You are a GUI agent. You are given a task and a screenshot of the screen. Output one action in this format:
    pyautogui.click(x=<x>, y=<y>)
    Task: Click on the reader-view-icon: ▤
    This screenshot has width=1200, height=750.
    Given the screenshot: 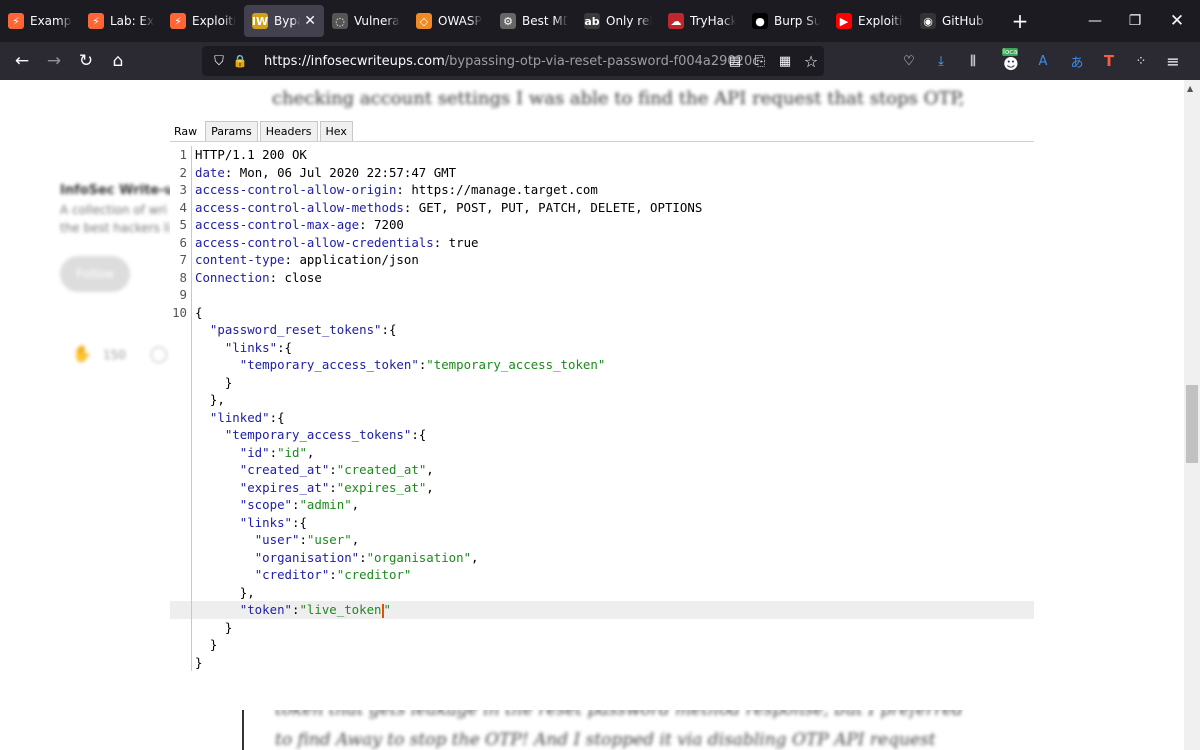 What is the action you would take?
    pyautogui.click(x=735, y=61)
    